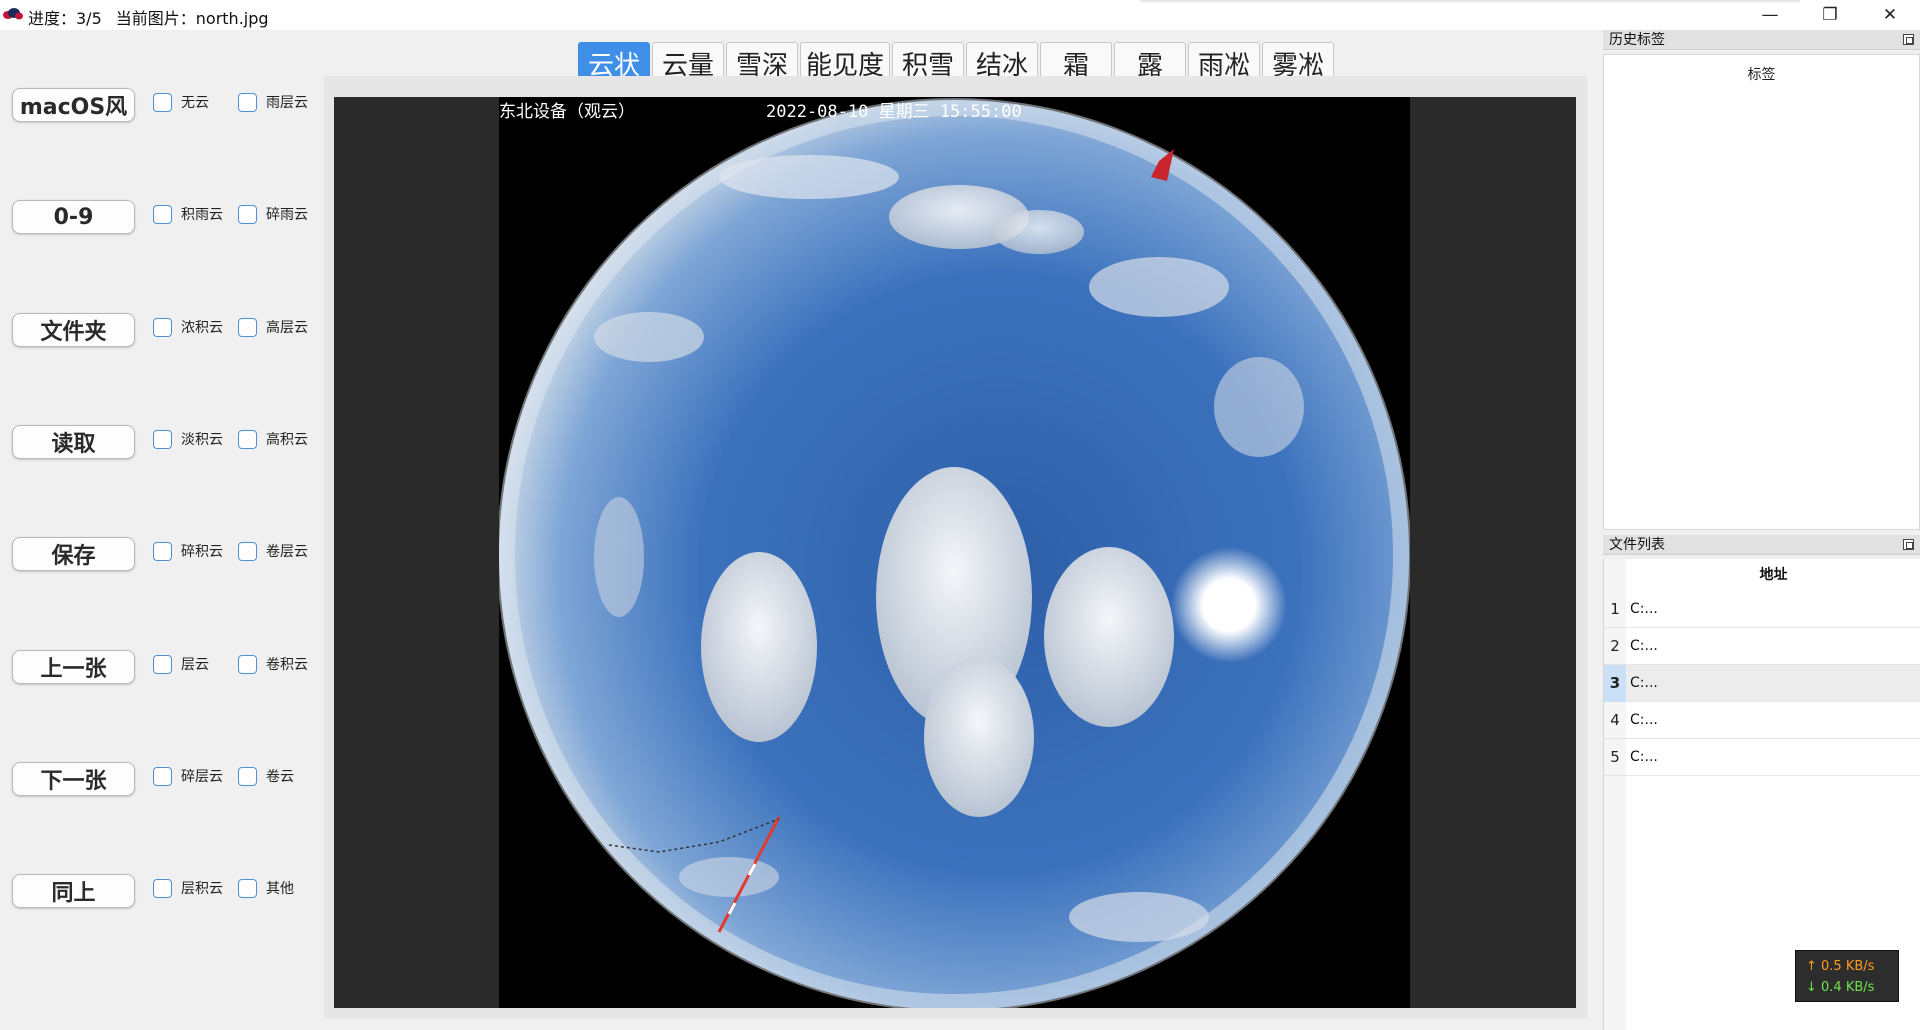  Describe the element at coordinates (960, 15) in the screenshot. I see `title-bar: 进度：3/5 当前图片：north.jpg — ❐ ✕` at that location.